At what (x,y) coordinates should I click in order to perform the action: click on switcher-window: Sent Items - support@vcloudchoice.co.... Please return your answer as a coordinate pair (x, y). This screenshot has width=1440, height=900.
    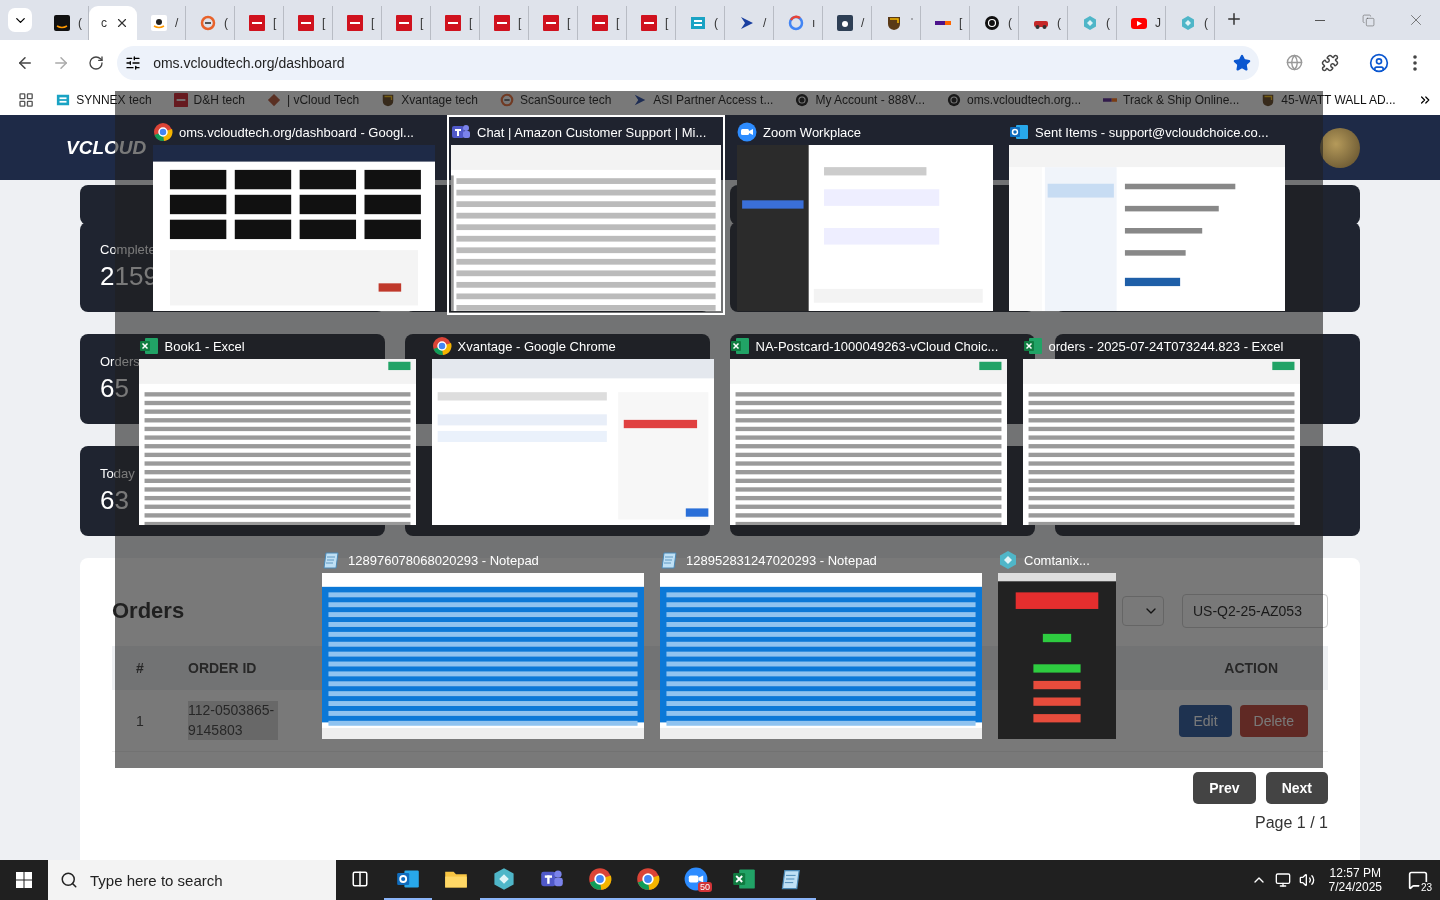
    Looking at the image, I should click on (1147, 215).